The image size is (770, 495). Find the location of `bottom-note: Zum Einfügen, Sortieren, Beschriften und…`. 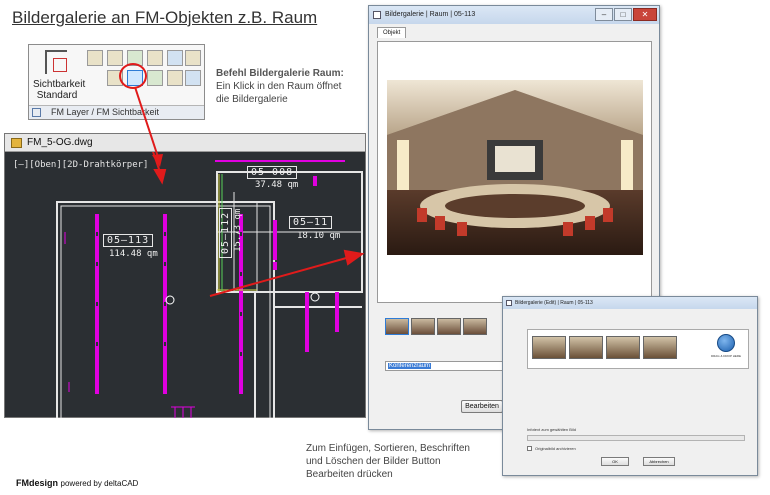

bottom-note: Zum Einfügen, Sortieren, Beschriften und… is located at coordinates (406, 461).